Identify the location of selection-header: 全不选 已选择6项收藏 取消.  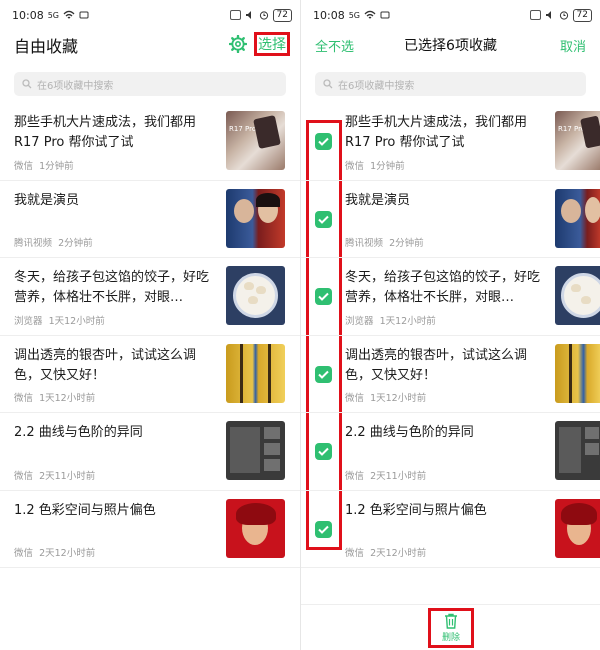
(450, 45).